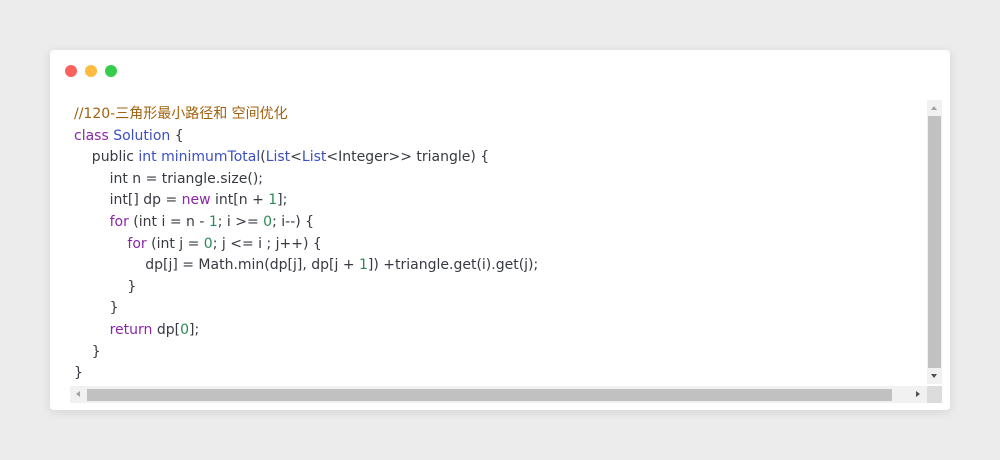 The width and height of the screenshot is (1000, 460). What do you see at coordinates (166, 329) in the screenshot?
I see `code-token: dp[` at bounding box center [166, 329].